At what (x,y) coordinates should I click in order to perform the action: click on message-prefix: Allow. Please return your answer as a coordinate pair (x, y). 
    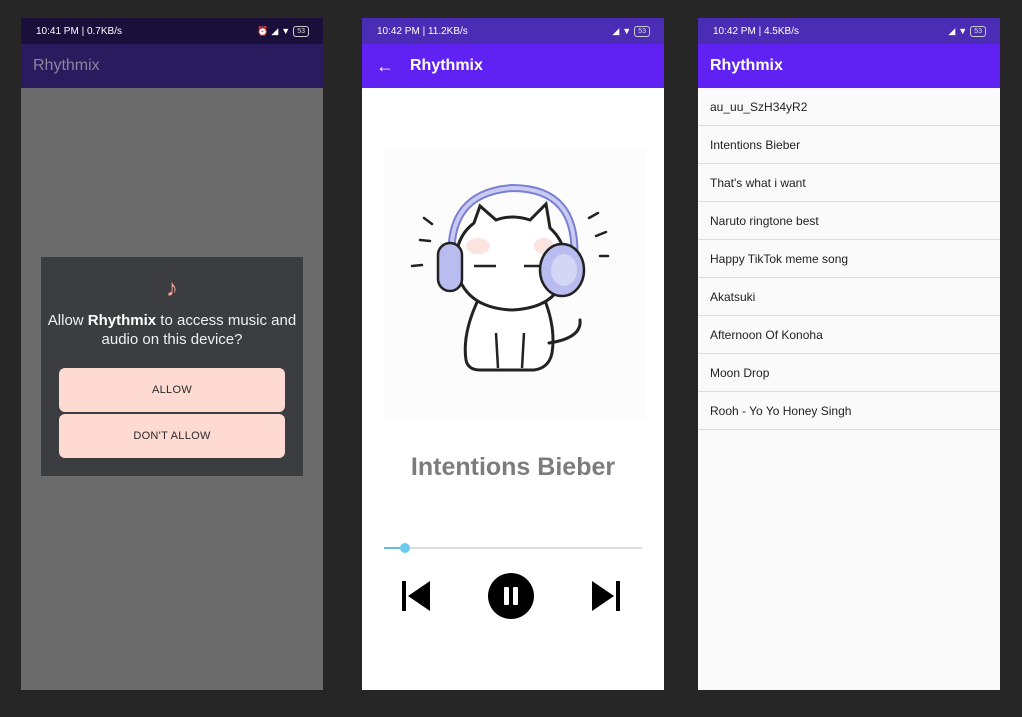
    Looking at the image, I should click on (67, 320).